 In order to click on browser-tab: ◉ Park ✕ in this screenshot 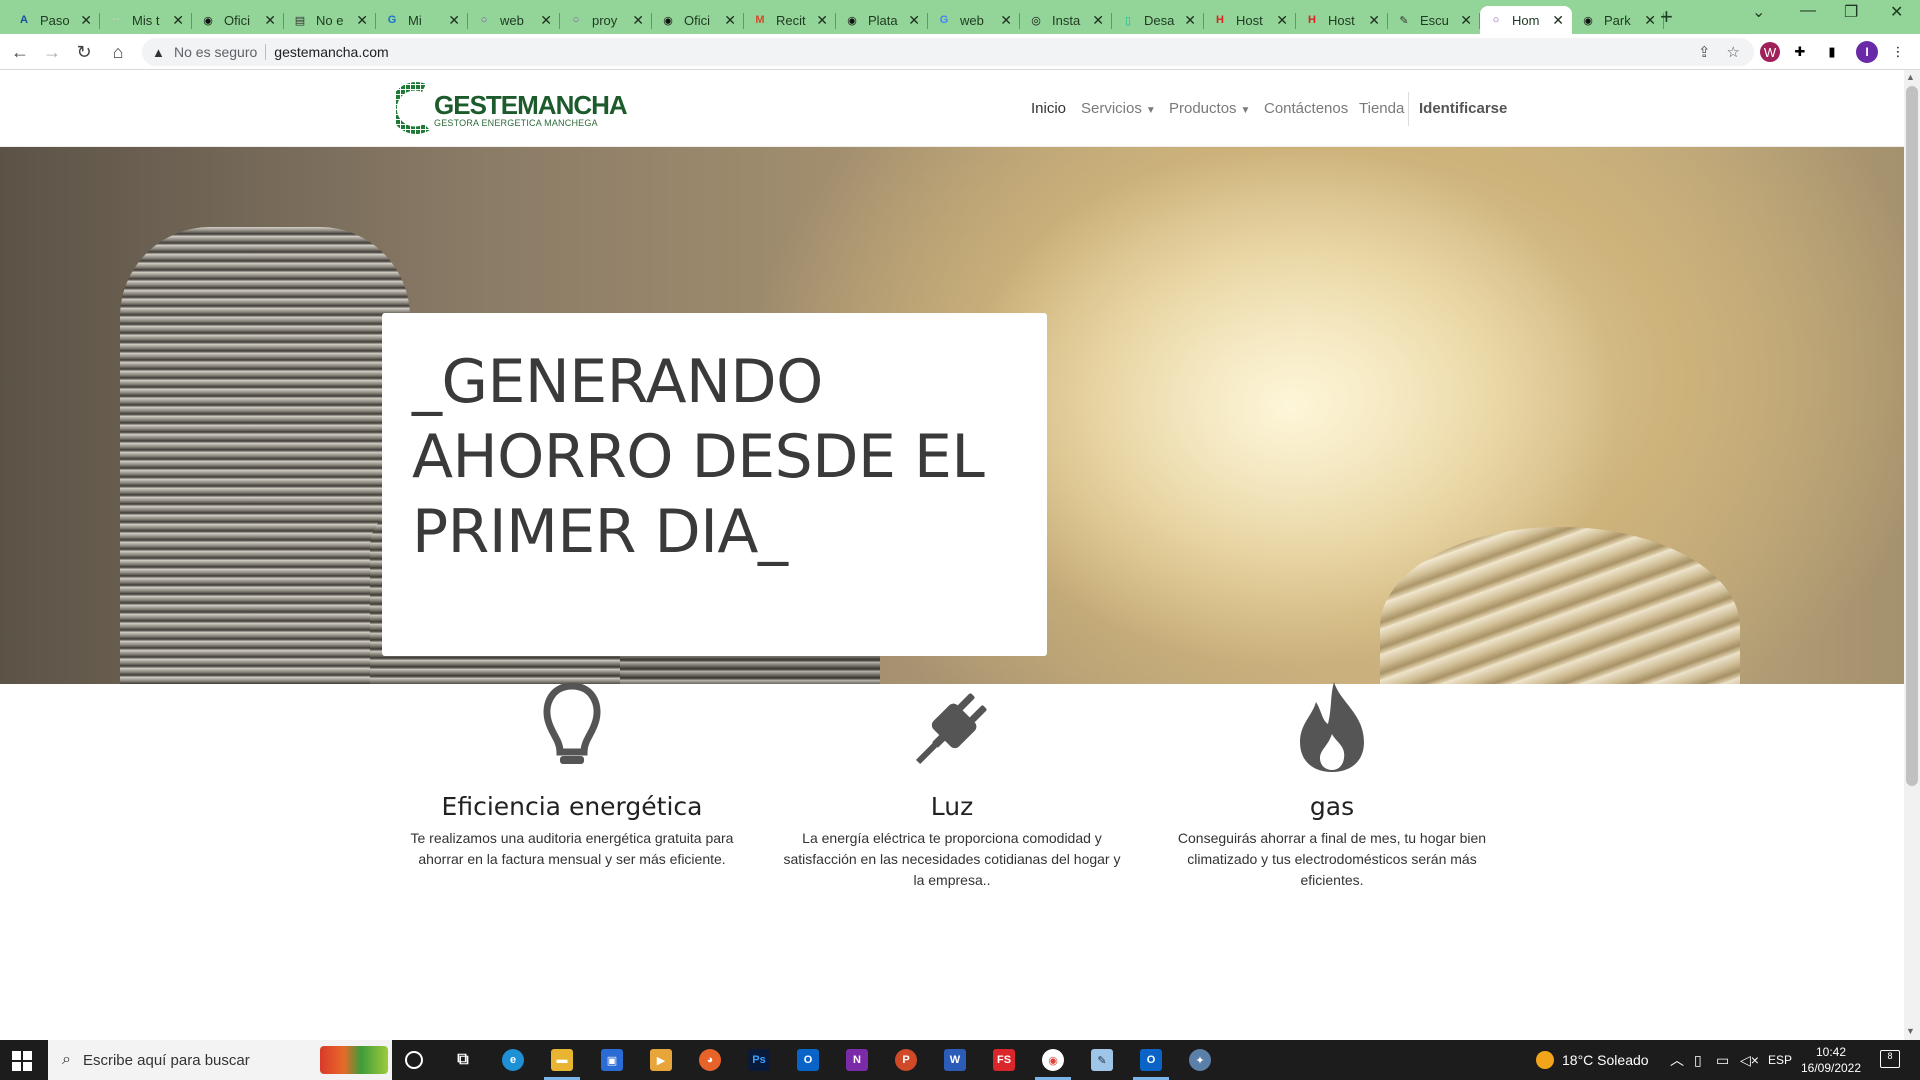, I will do `click(1618, 20)`.